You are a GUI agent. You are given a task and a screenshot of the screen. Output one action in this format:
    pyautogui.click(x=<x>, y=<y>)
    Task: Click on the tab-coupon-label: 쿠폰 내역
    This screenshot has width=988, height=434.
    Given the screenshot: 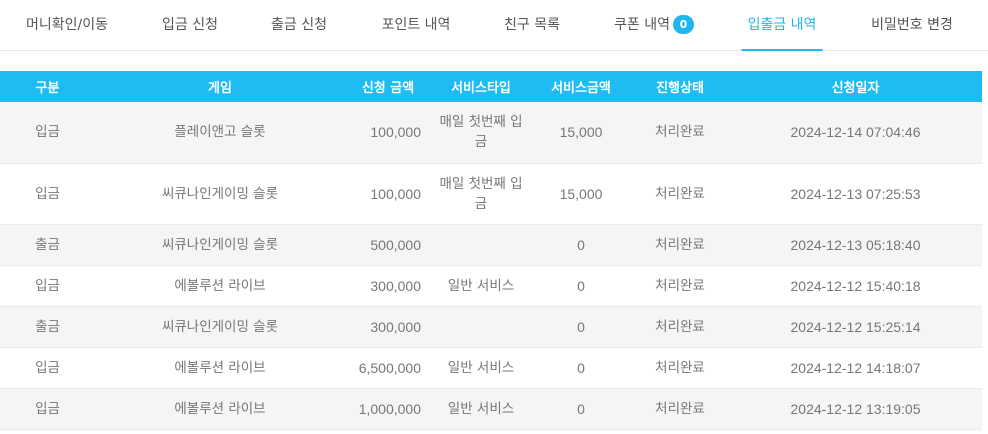 What is the action you would take?
    pyautogui.click(x=642, y=25)
    